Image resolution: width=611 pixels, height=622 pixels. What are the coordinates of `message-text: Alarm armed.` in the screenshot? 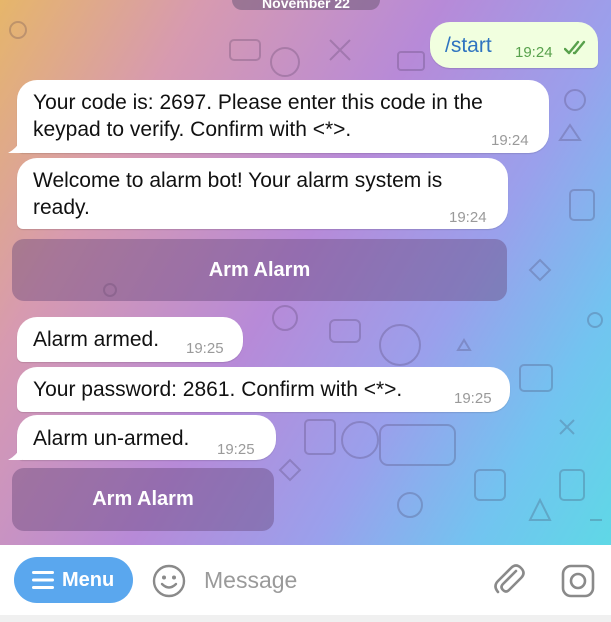 It's located at (96, 339).